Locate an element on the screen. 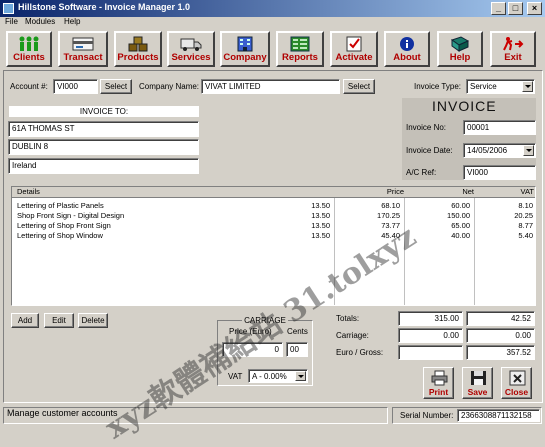 Image resolution: width=545 pixels, height=447 pixels. cell-price: 68.10 is located at coordinates (390, 205).